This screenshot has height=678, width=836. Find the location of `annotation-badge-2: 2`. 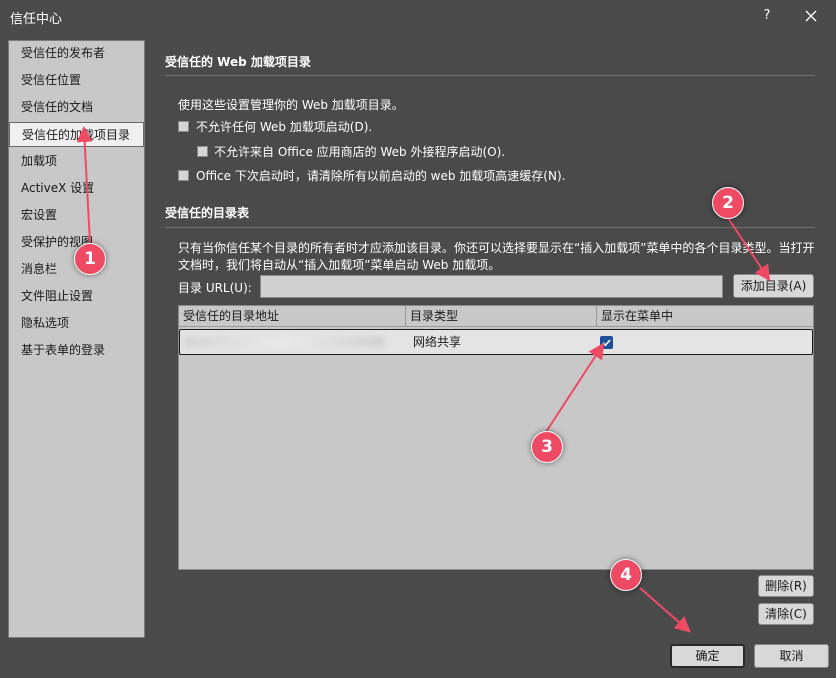

annotation-badge-2: 2 is located at coordinates (728, 203).